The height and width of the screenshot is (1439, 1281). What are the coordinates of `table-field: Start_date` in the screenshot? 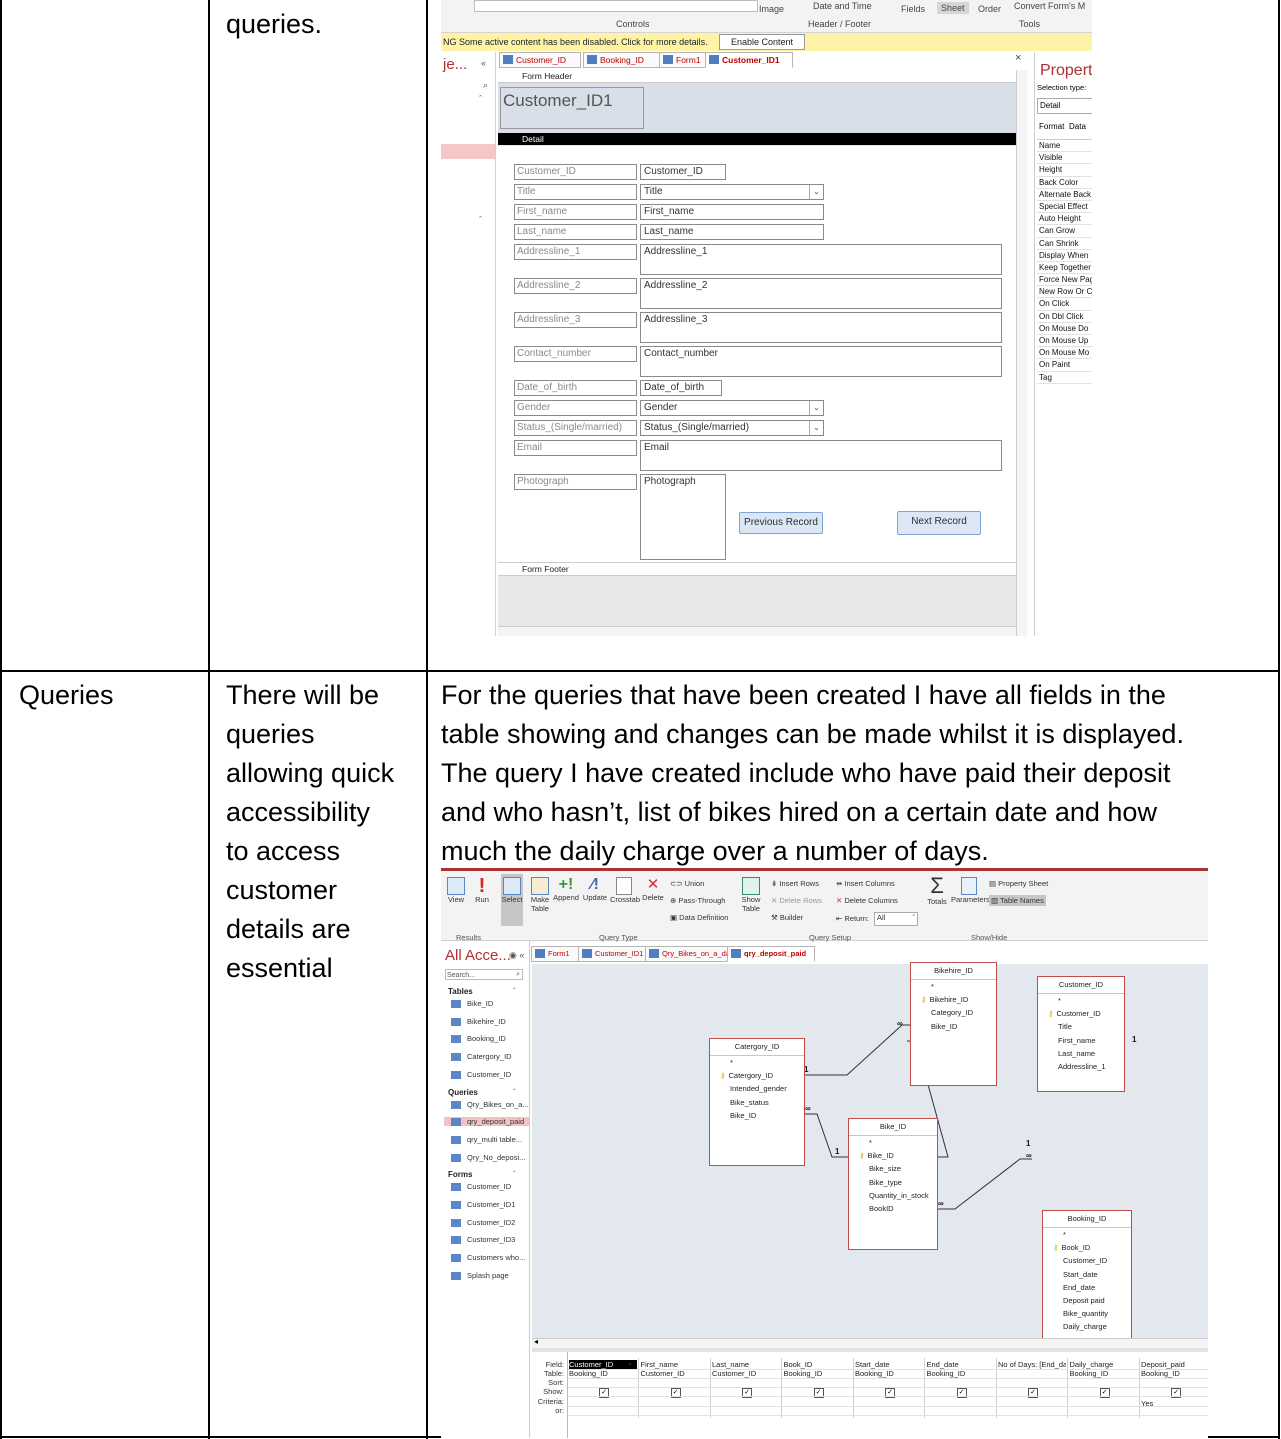 It's located at (1087, 1274).